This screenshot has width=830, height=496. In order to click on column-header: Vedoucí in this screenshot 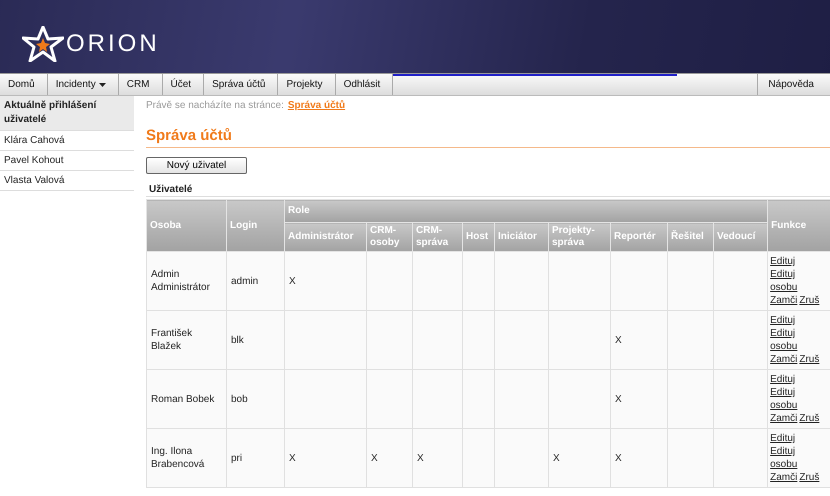, I will do `click(741, 237)`.